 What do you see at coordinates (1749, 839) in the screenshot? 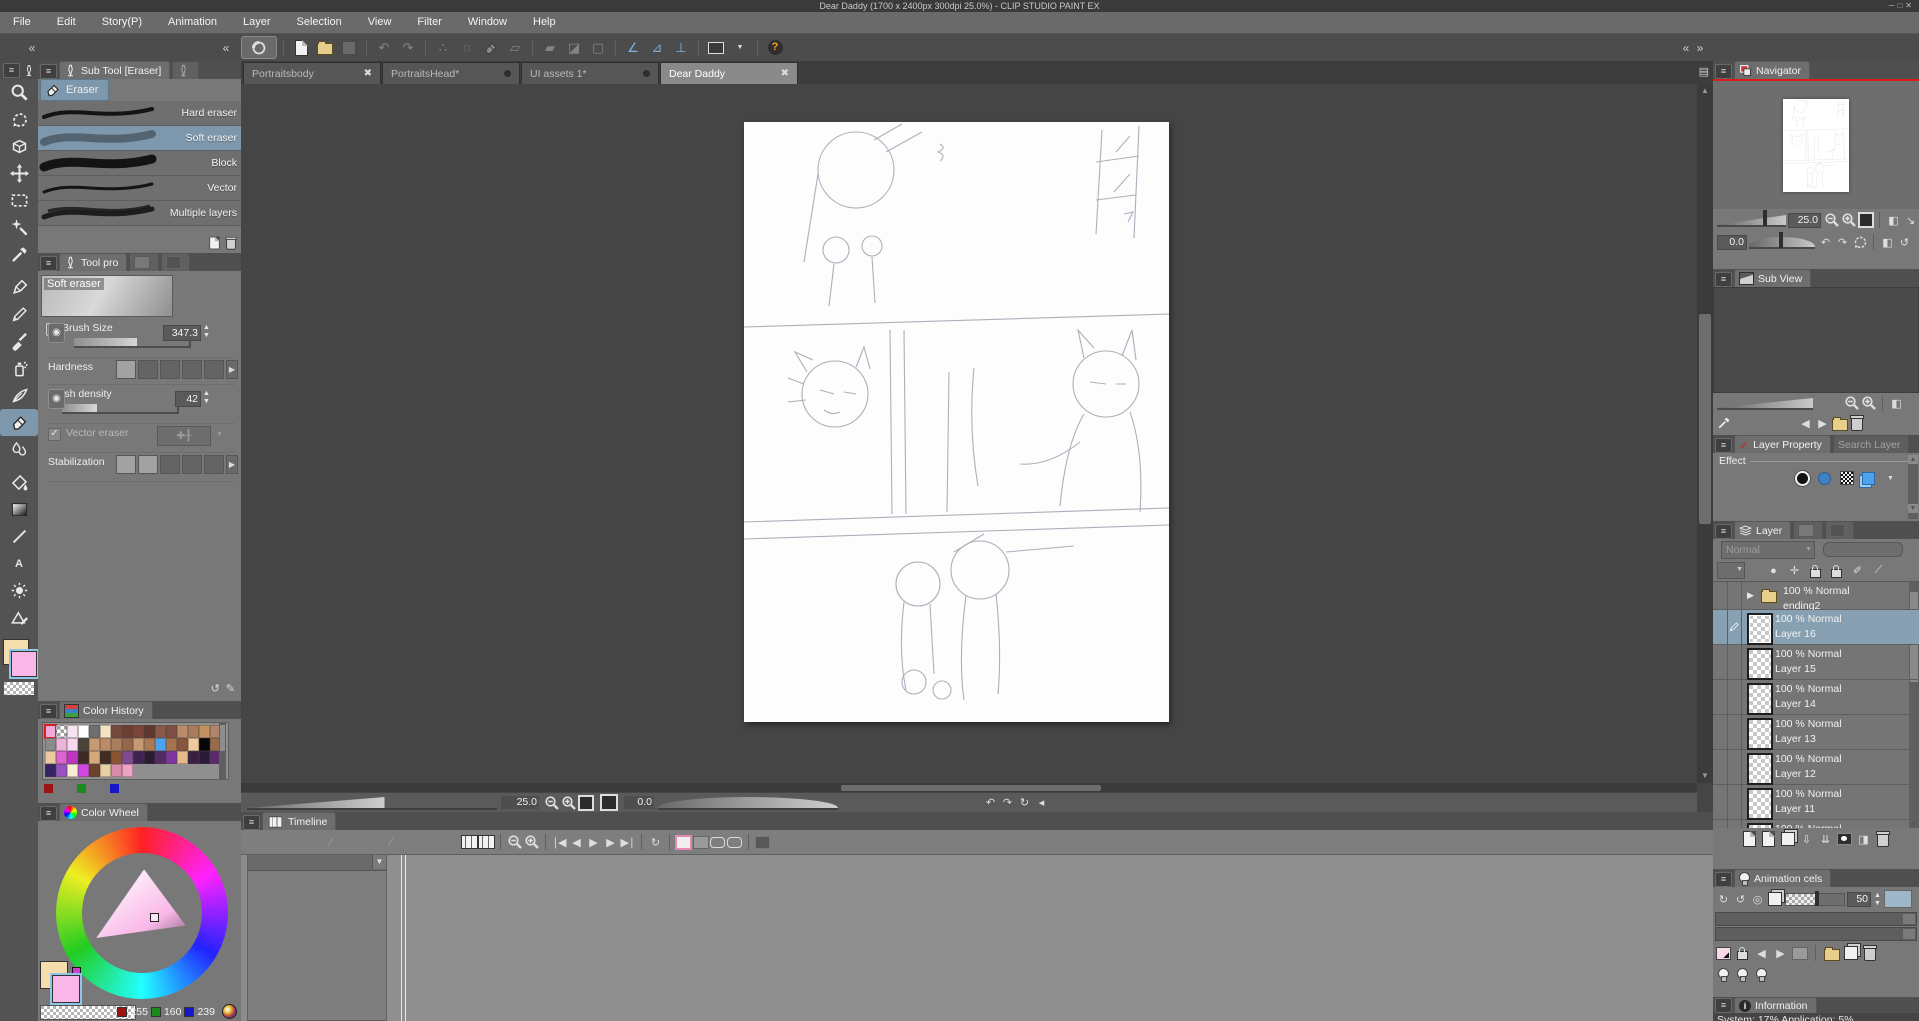
I see `new-raster-layer-icon` at bounding box center [1749, 839].